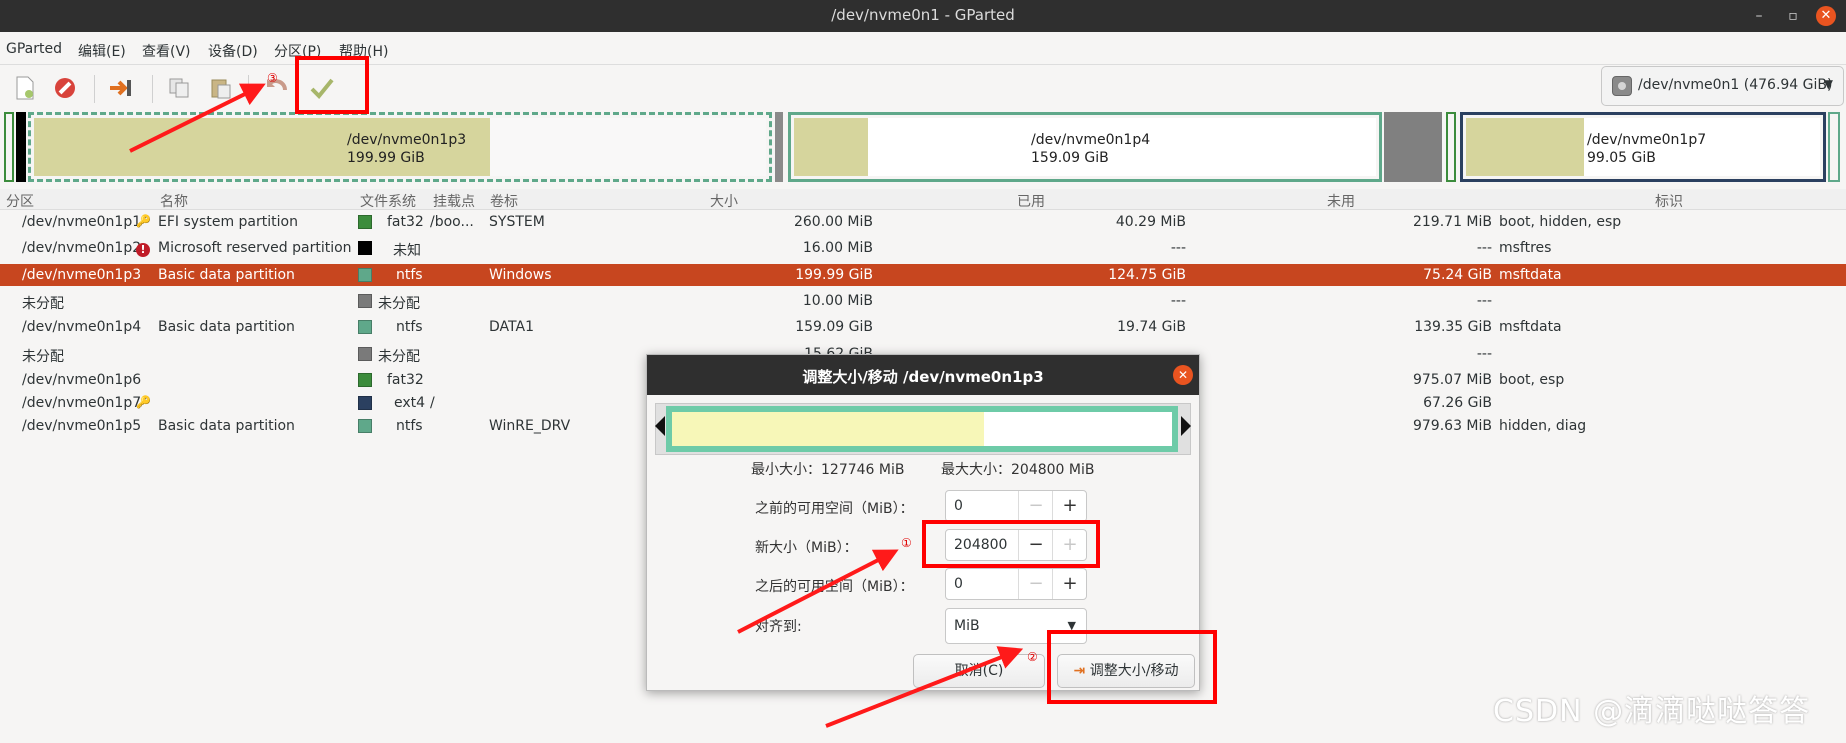  Describe the element at coordinates (1652, 711) in the screenshot. I see `watermark: CSDN @滴滴哒哒答答` at that location.